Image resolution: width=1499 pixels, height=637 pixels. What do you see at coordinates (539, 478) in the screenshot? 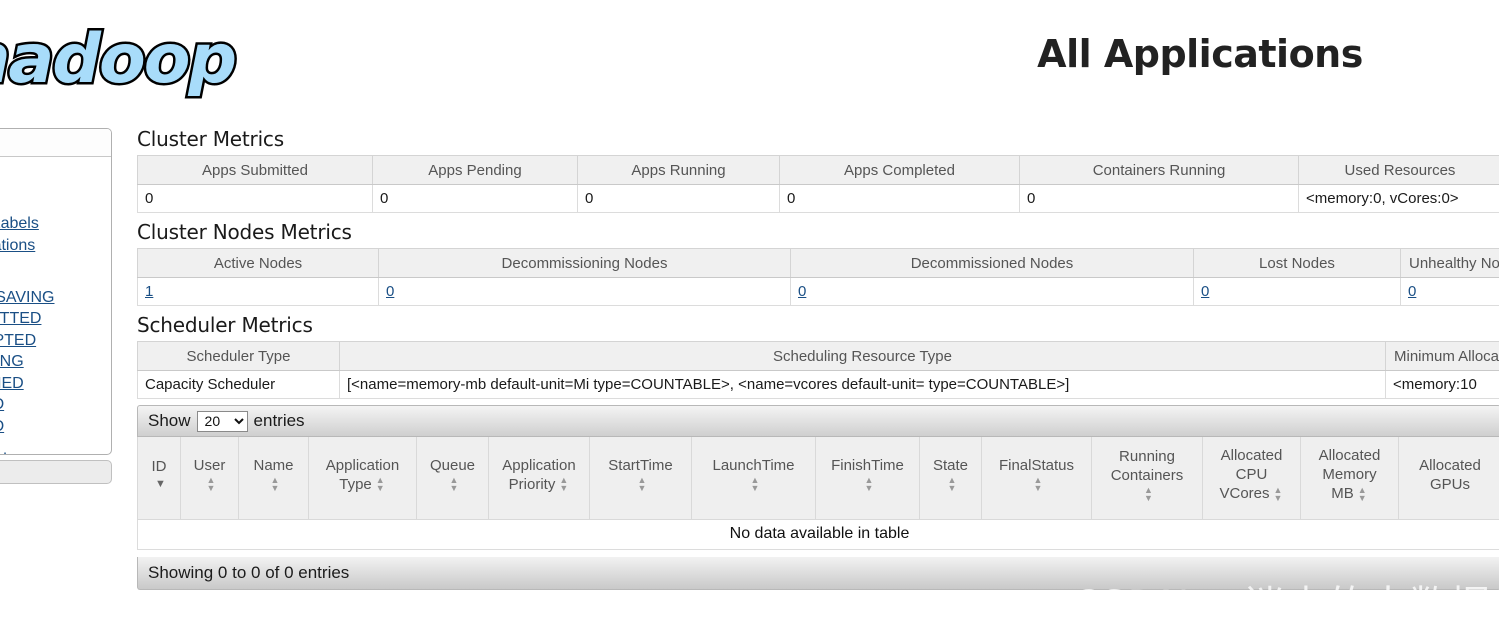
I see `col-application-priority: Application Priority ▲ ▼` at bounding box center [539, 478].